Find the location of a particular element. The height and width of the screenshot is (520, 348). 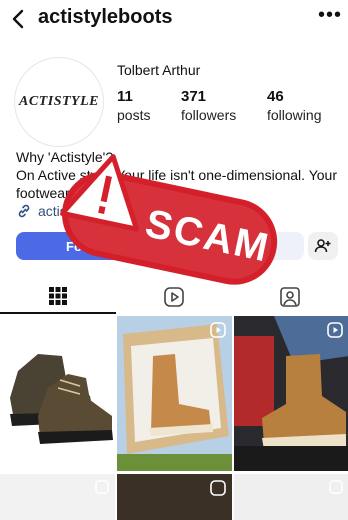

boot-action-photo is located at coordinates (291, 393).